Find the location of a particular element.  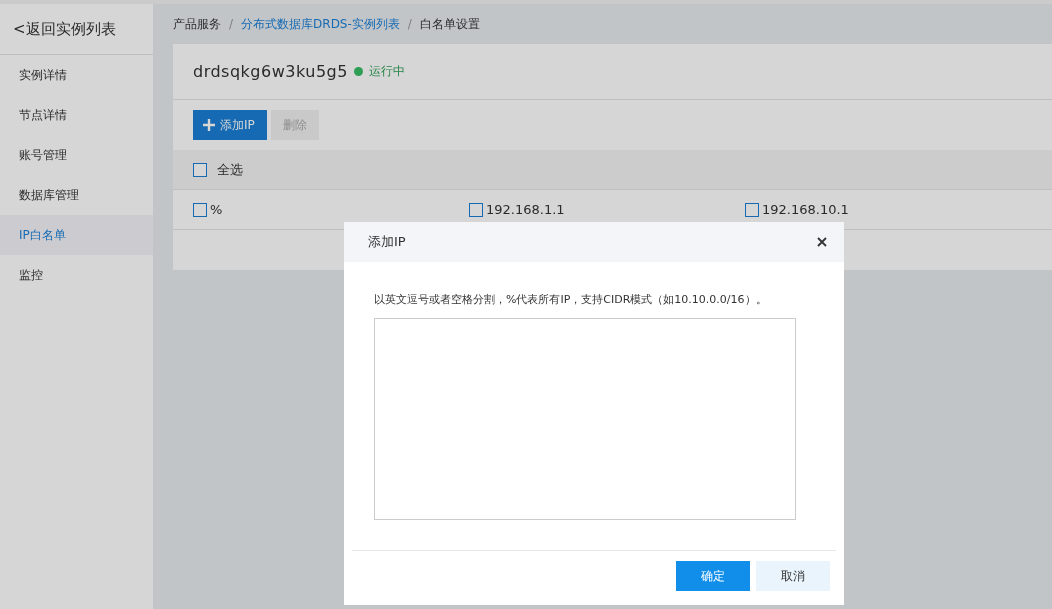

sidebar-item: 账号管理 is located at coordinates (76, 155).